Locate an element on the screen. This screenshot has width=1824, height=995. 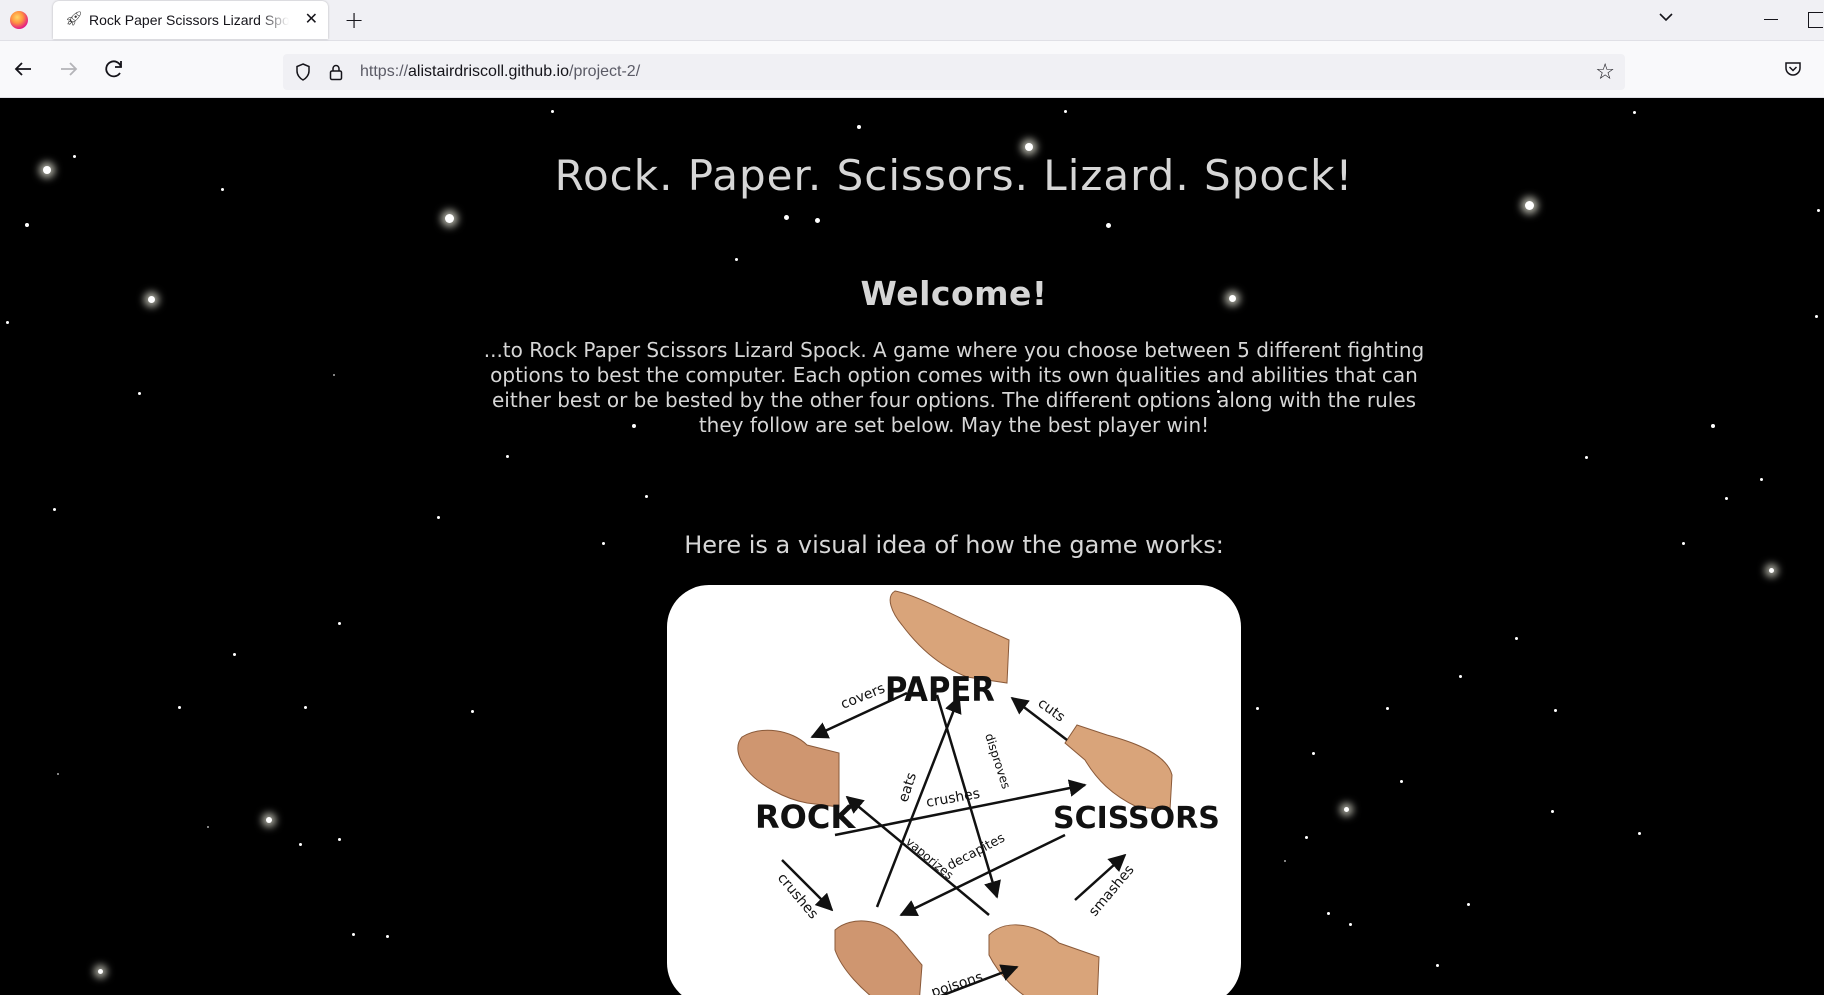
page-title: Rock. Paper. Scissors. Lizard. Spock! is located at coordinates (954, 175).